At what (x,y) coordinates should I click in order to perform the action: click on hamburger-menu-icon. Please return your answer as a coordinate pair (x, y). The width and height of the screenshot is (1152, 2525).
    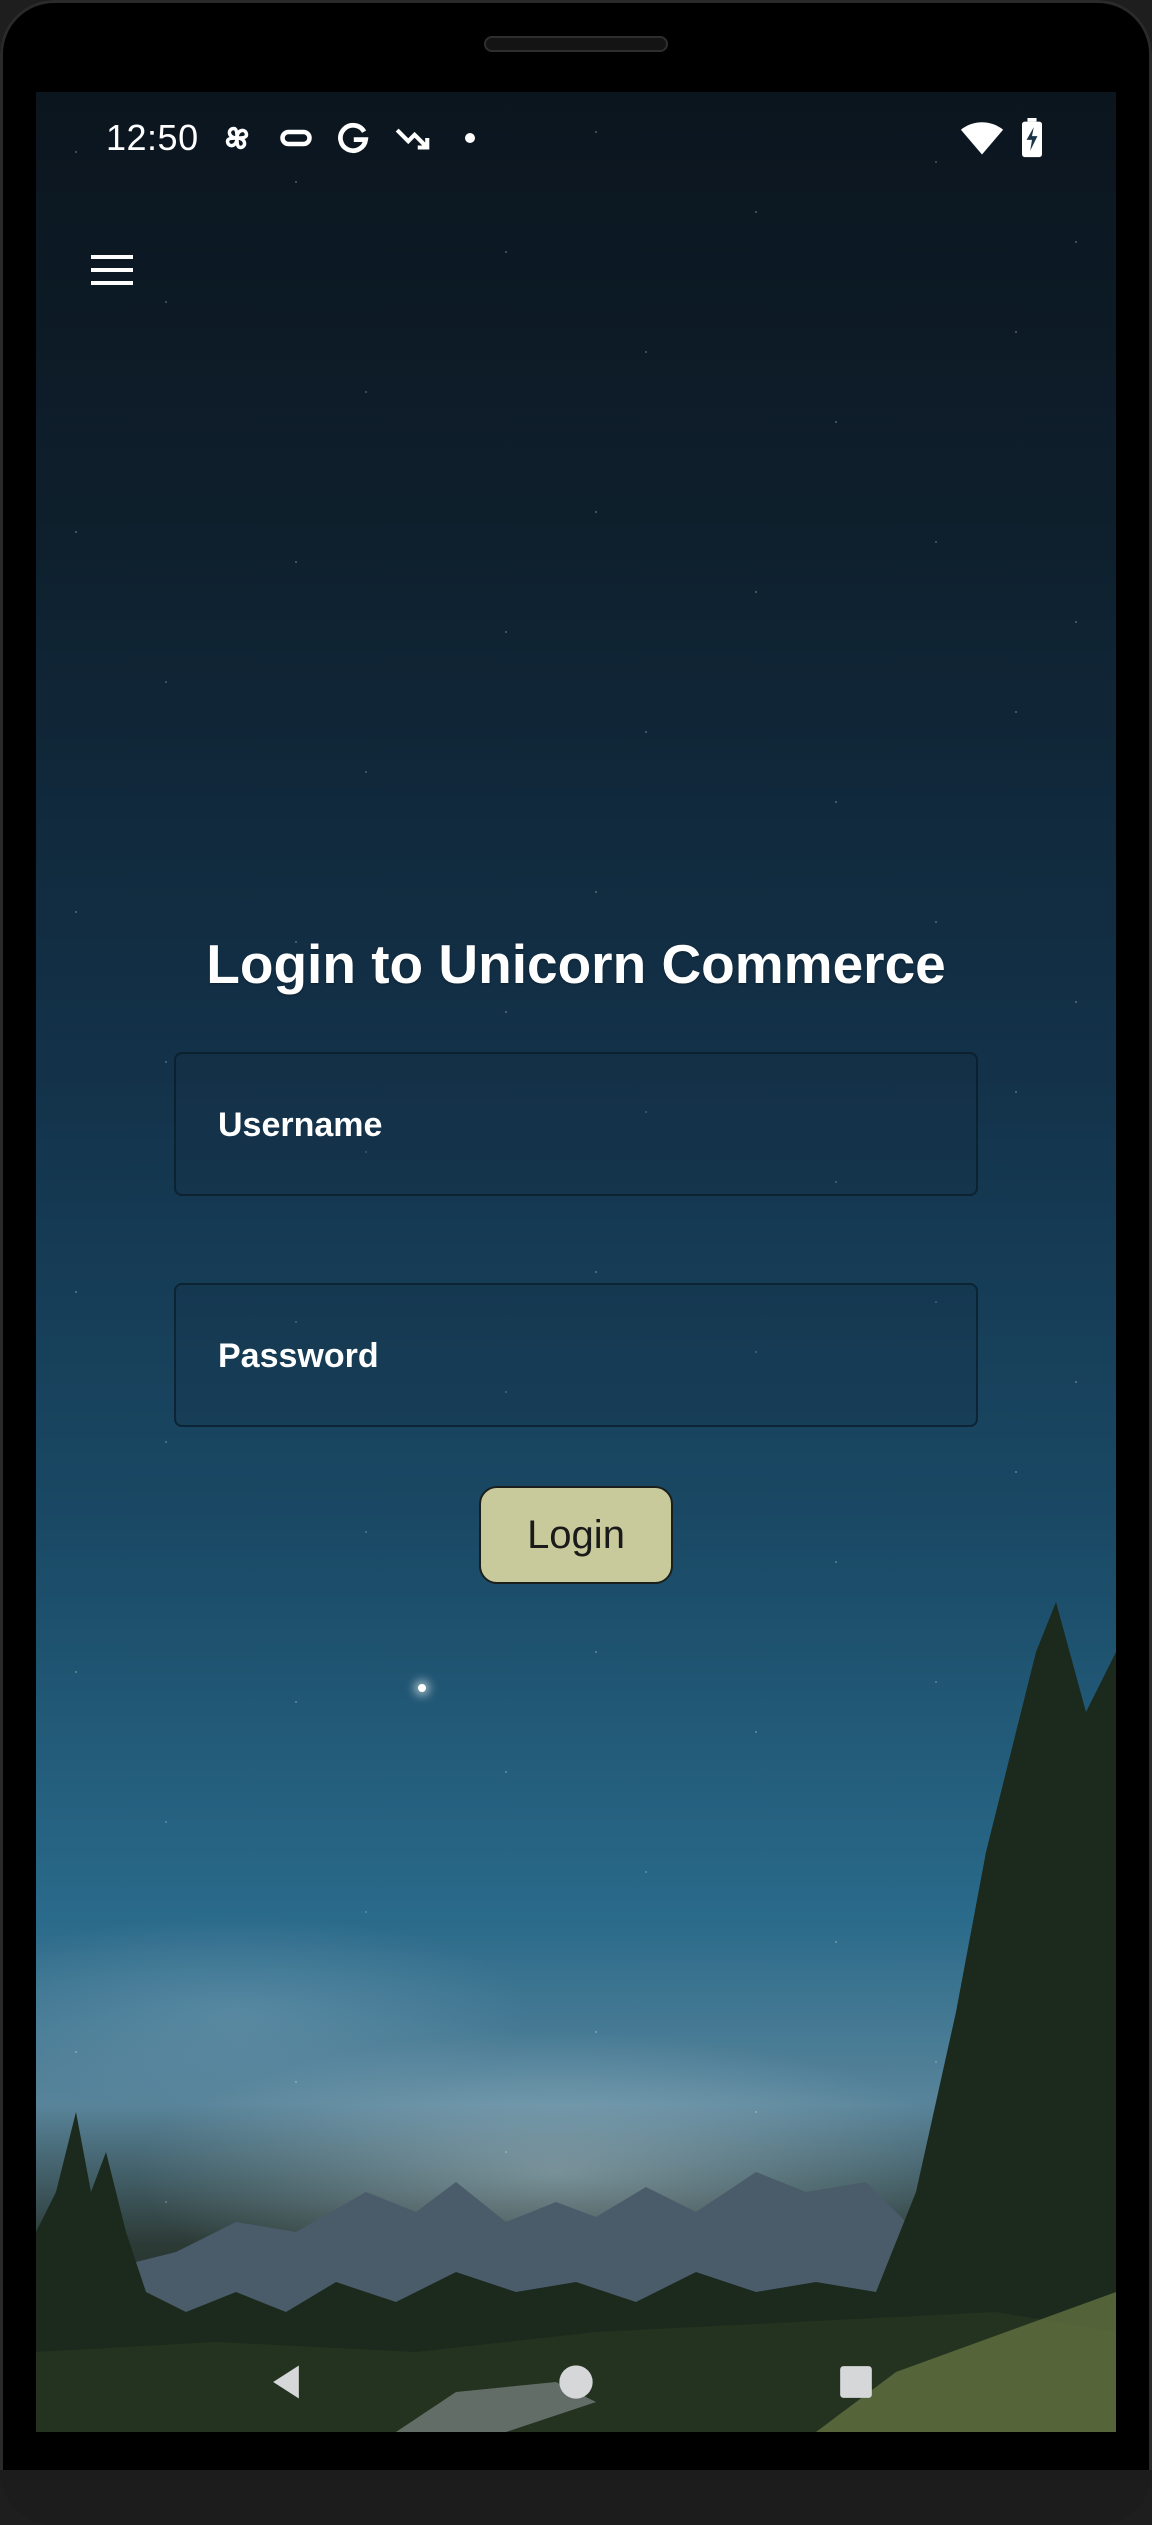
    Looking at the image, I should click on (112, 270).